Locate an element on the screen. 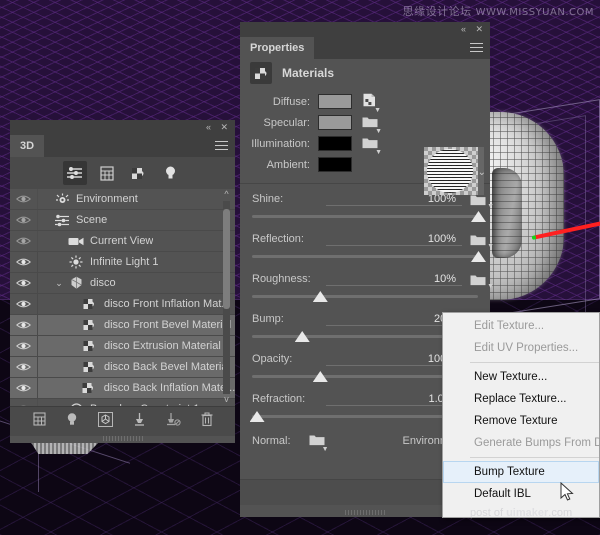 The width and height of the screenshot is (600, 535). properties-tabstrip: Properties is located at coordinates (365, 48).